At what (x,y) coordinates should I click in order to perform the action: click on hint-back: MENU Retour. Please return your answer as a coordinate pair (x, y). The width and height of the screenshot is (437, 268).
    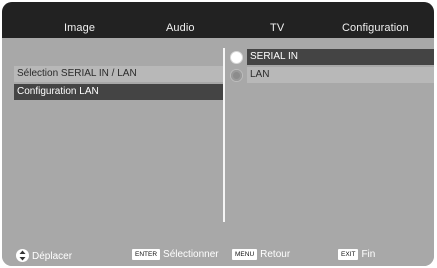
    Looking at the image, I should click on (261, 256).